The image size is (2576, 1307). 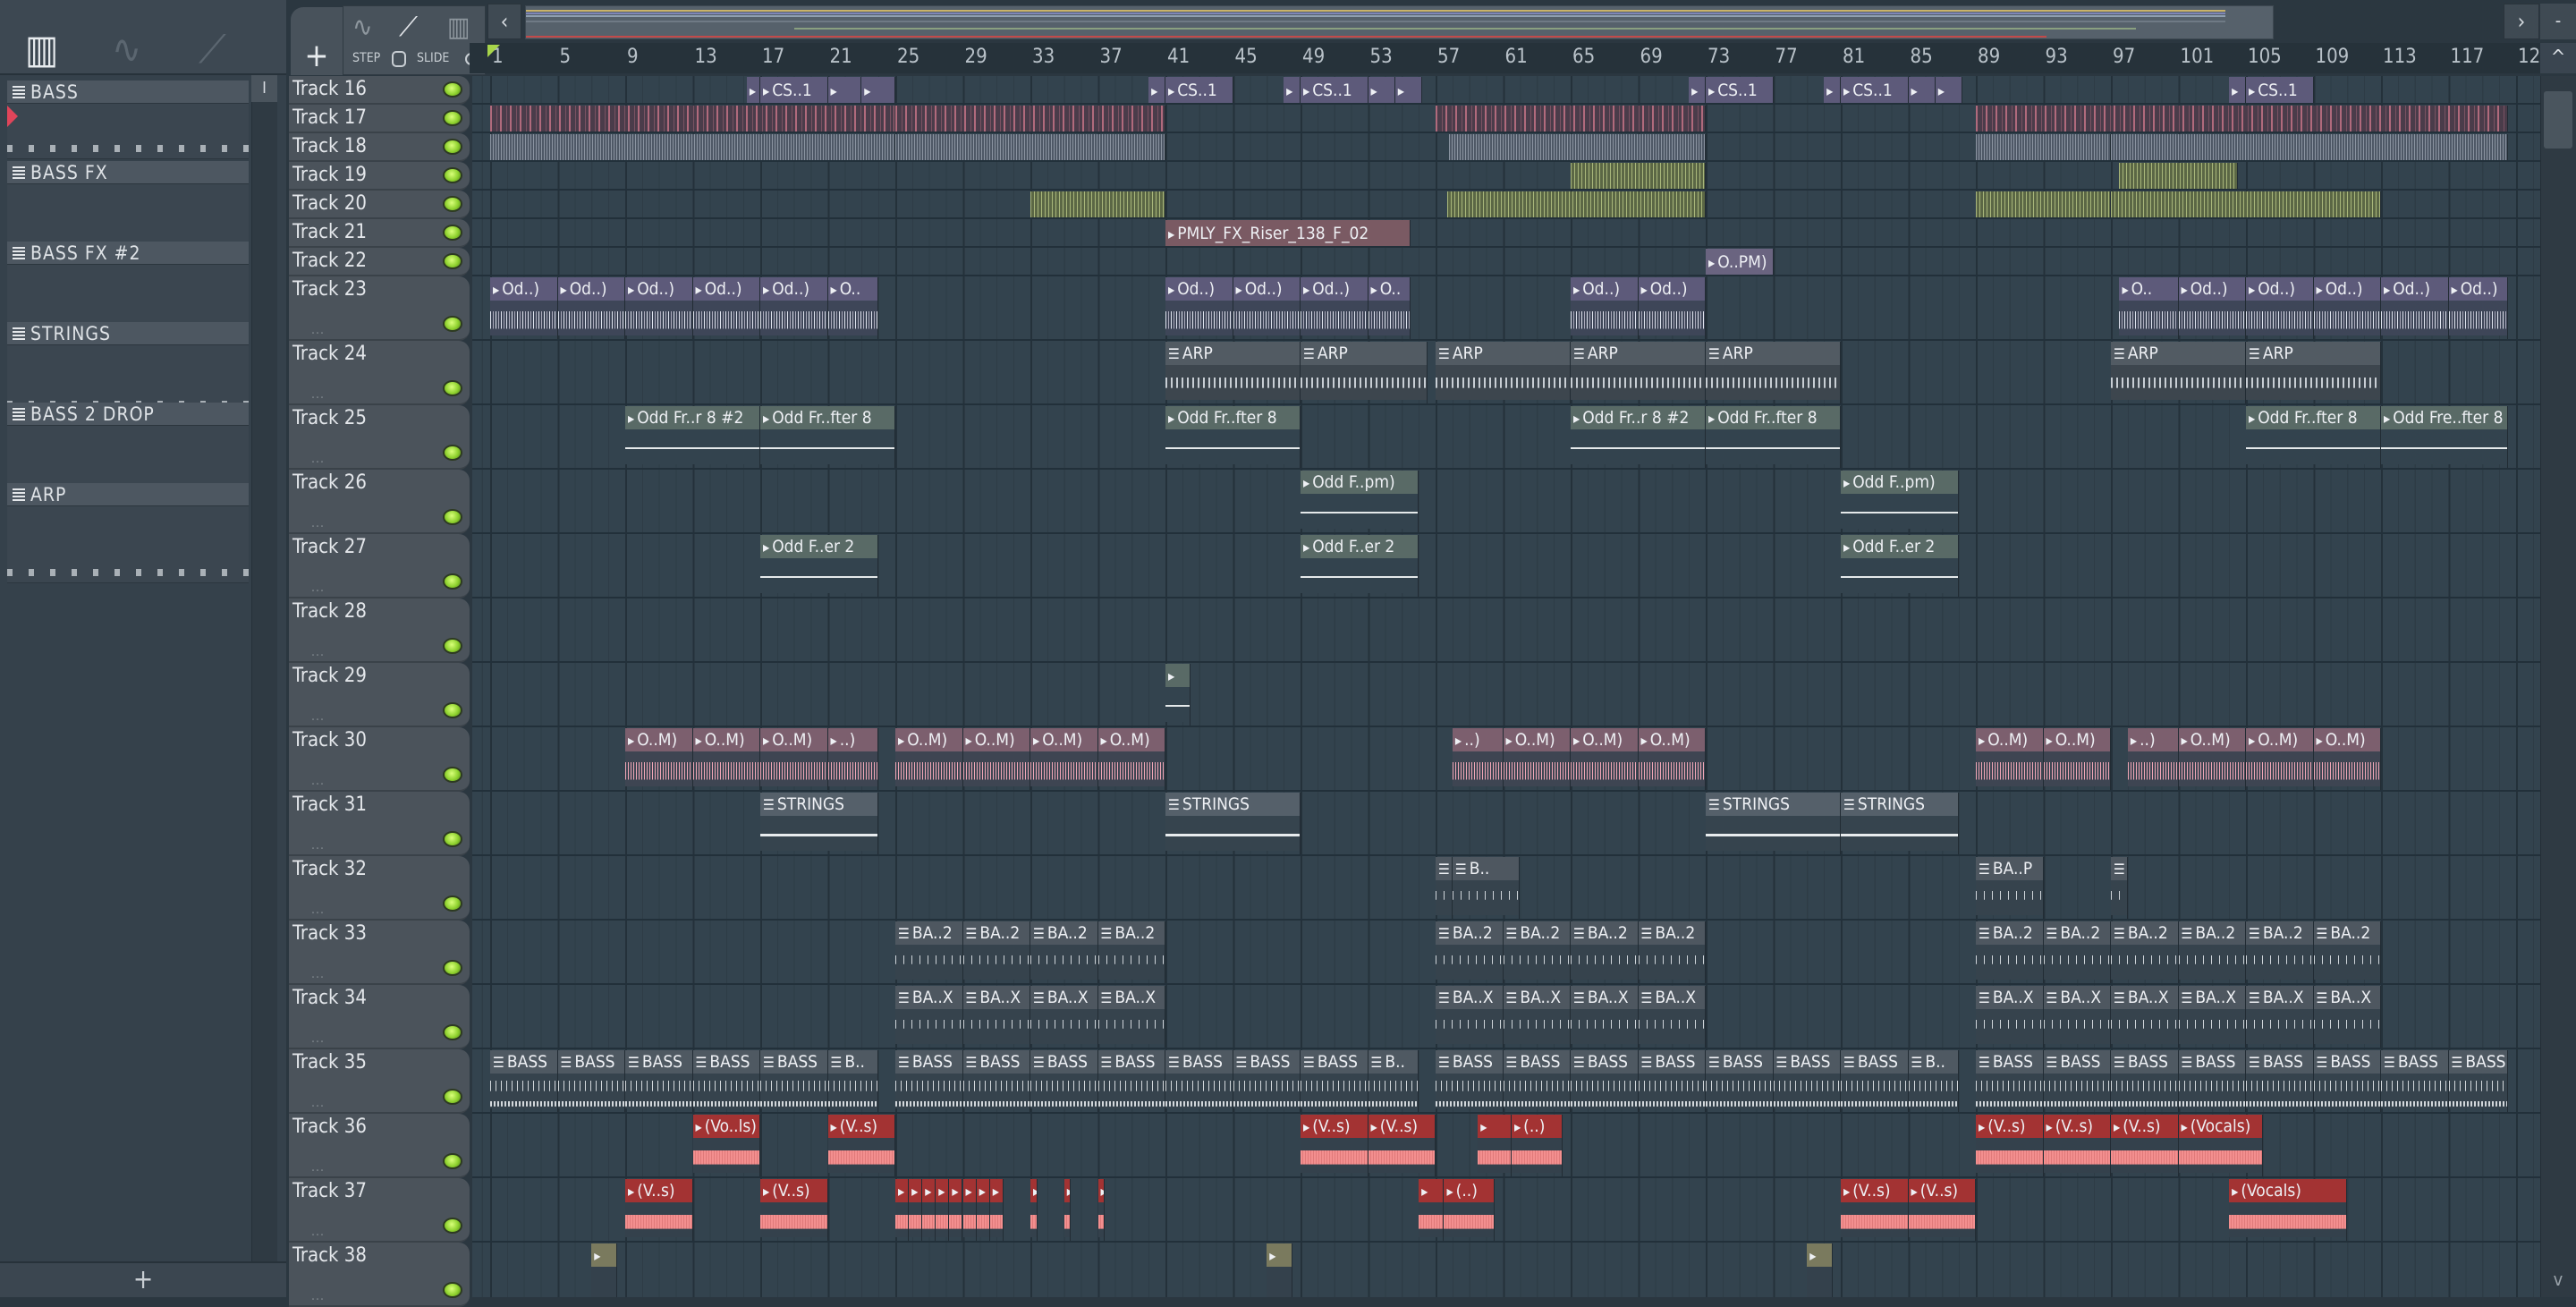 I want to click on track-name: Track 31, so click(x=329, y=805).